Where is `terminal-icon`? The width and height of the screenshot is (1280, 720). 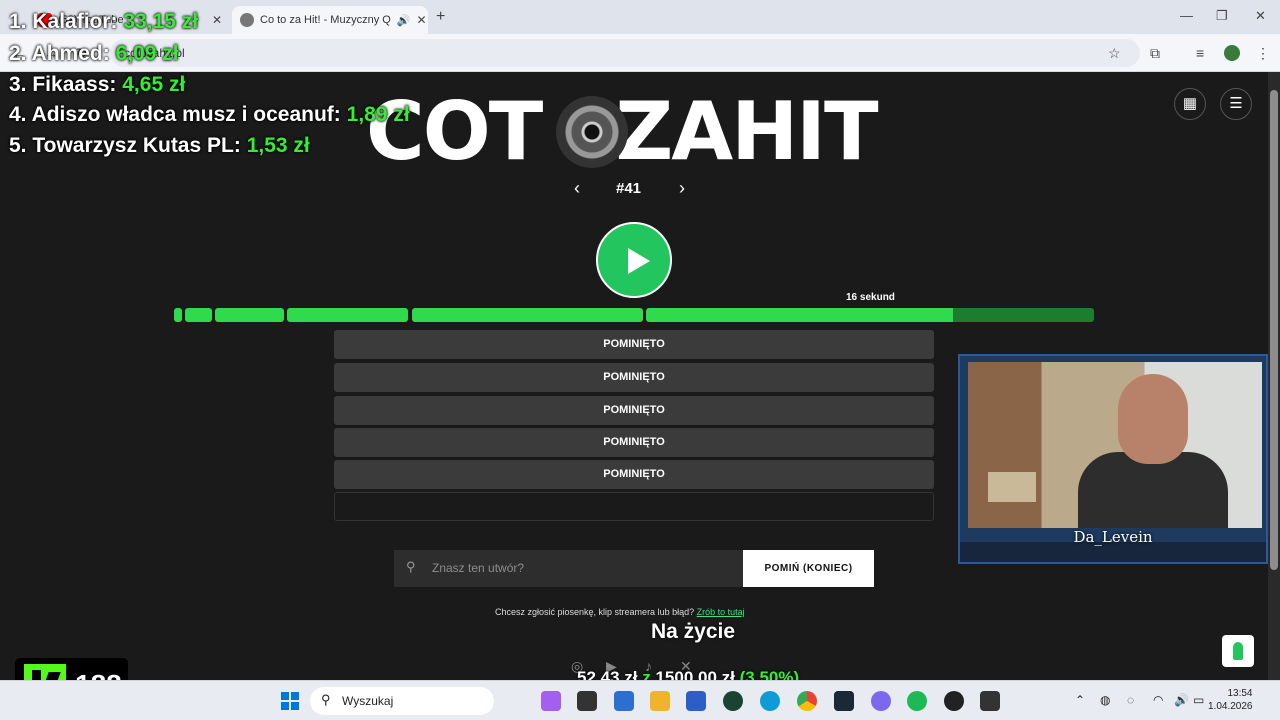 terminal-icon is located at coordinates (990, 701).